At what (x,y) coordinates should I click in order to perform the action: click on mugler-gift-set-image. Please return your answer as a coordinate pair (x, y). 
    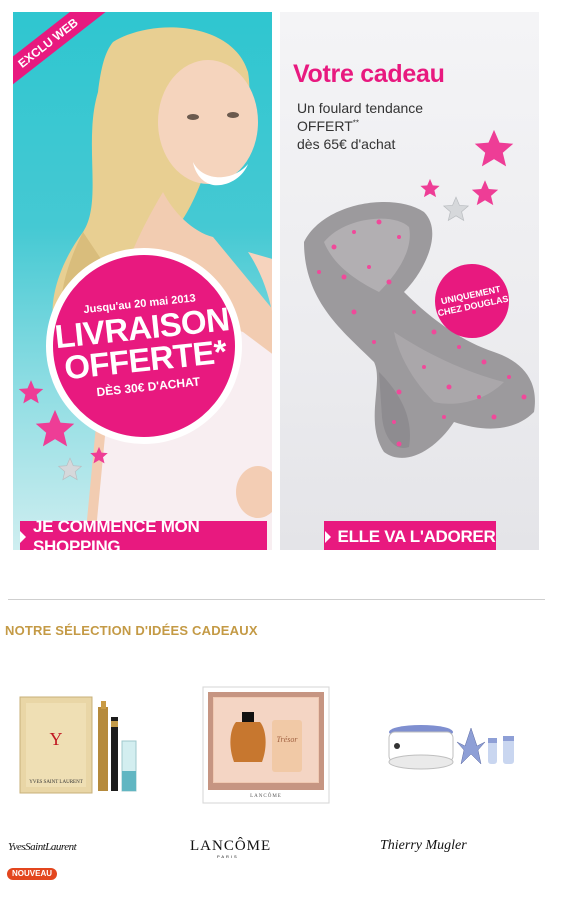
    Looking at the image, I should click on (454, 747).